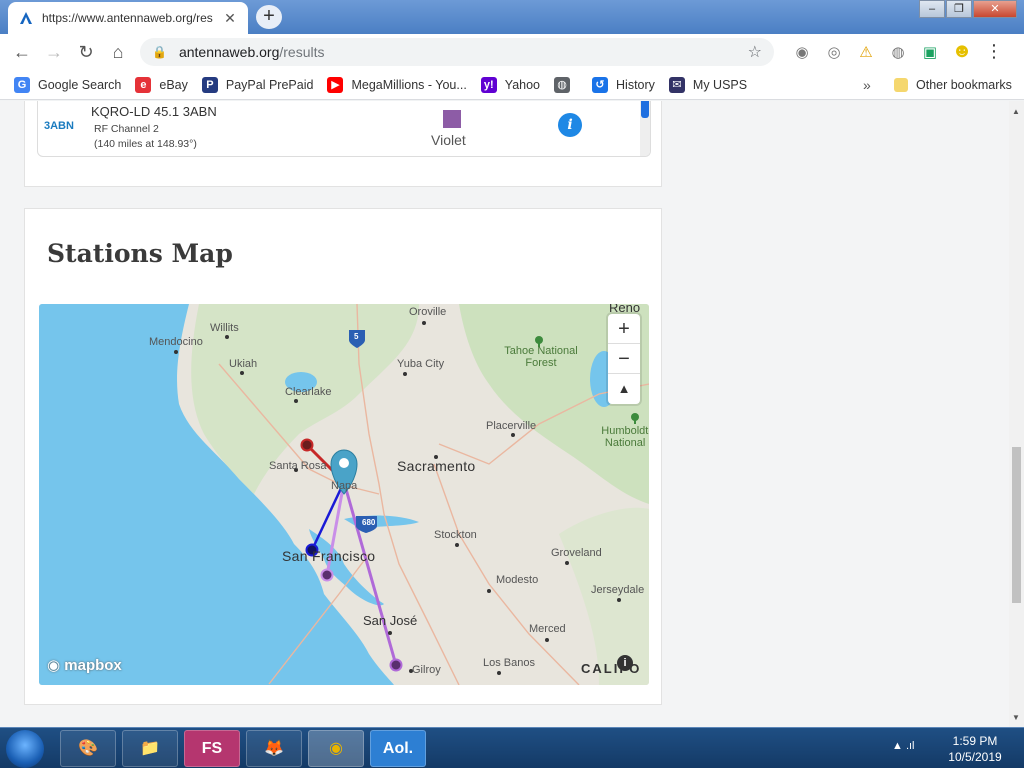 The image size is (1024, 768). I want to click on bookmark-label: History, so click(635, 84).